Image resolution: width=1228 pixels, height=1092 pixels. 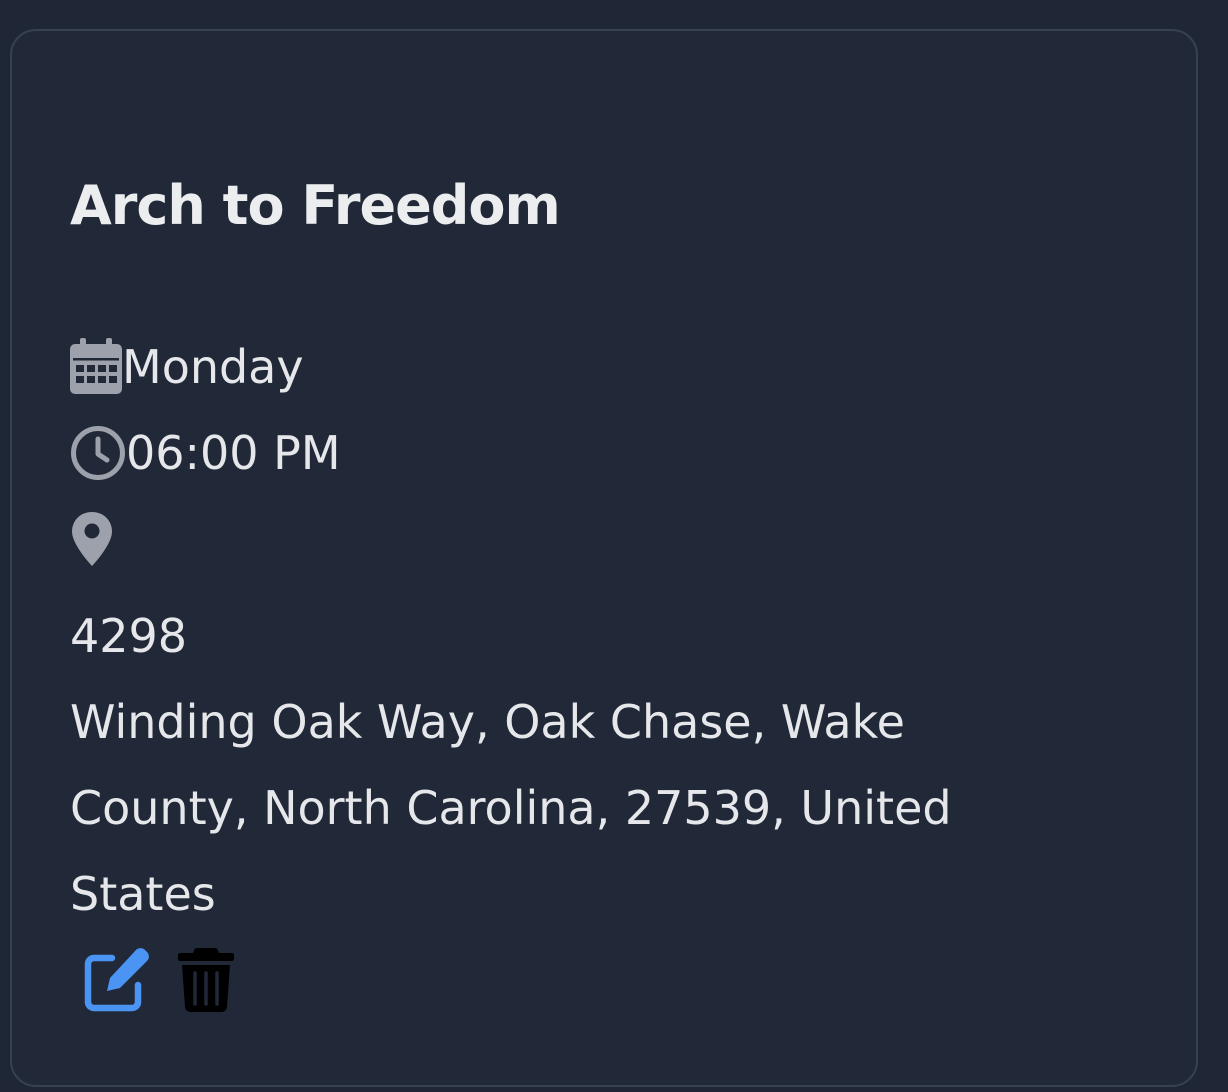 I want to click on map-pin-icon, so click(x=92, y=539).